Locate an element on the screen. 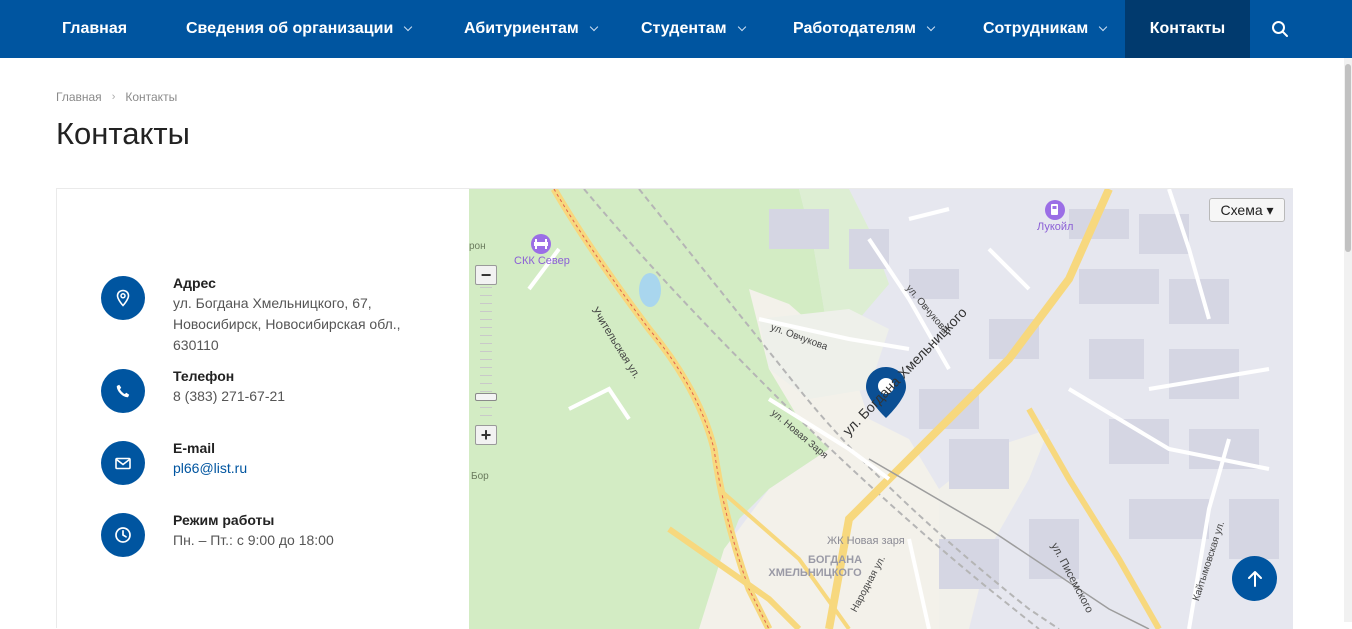 This screenshot has height=629, width=1352. zoom-slider-handle is located at coordinates (486, 397).